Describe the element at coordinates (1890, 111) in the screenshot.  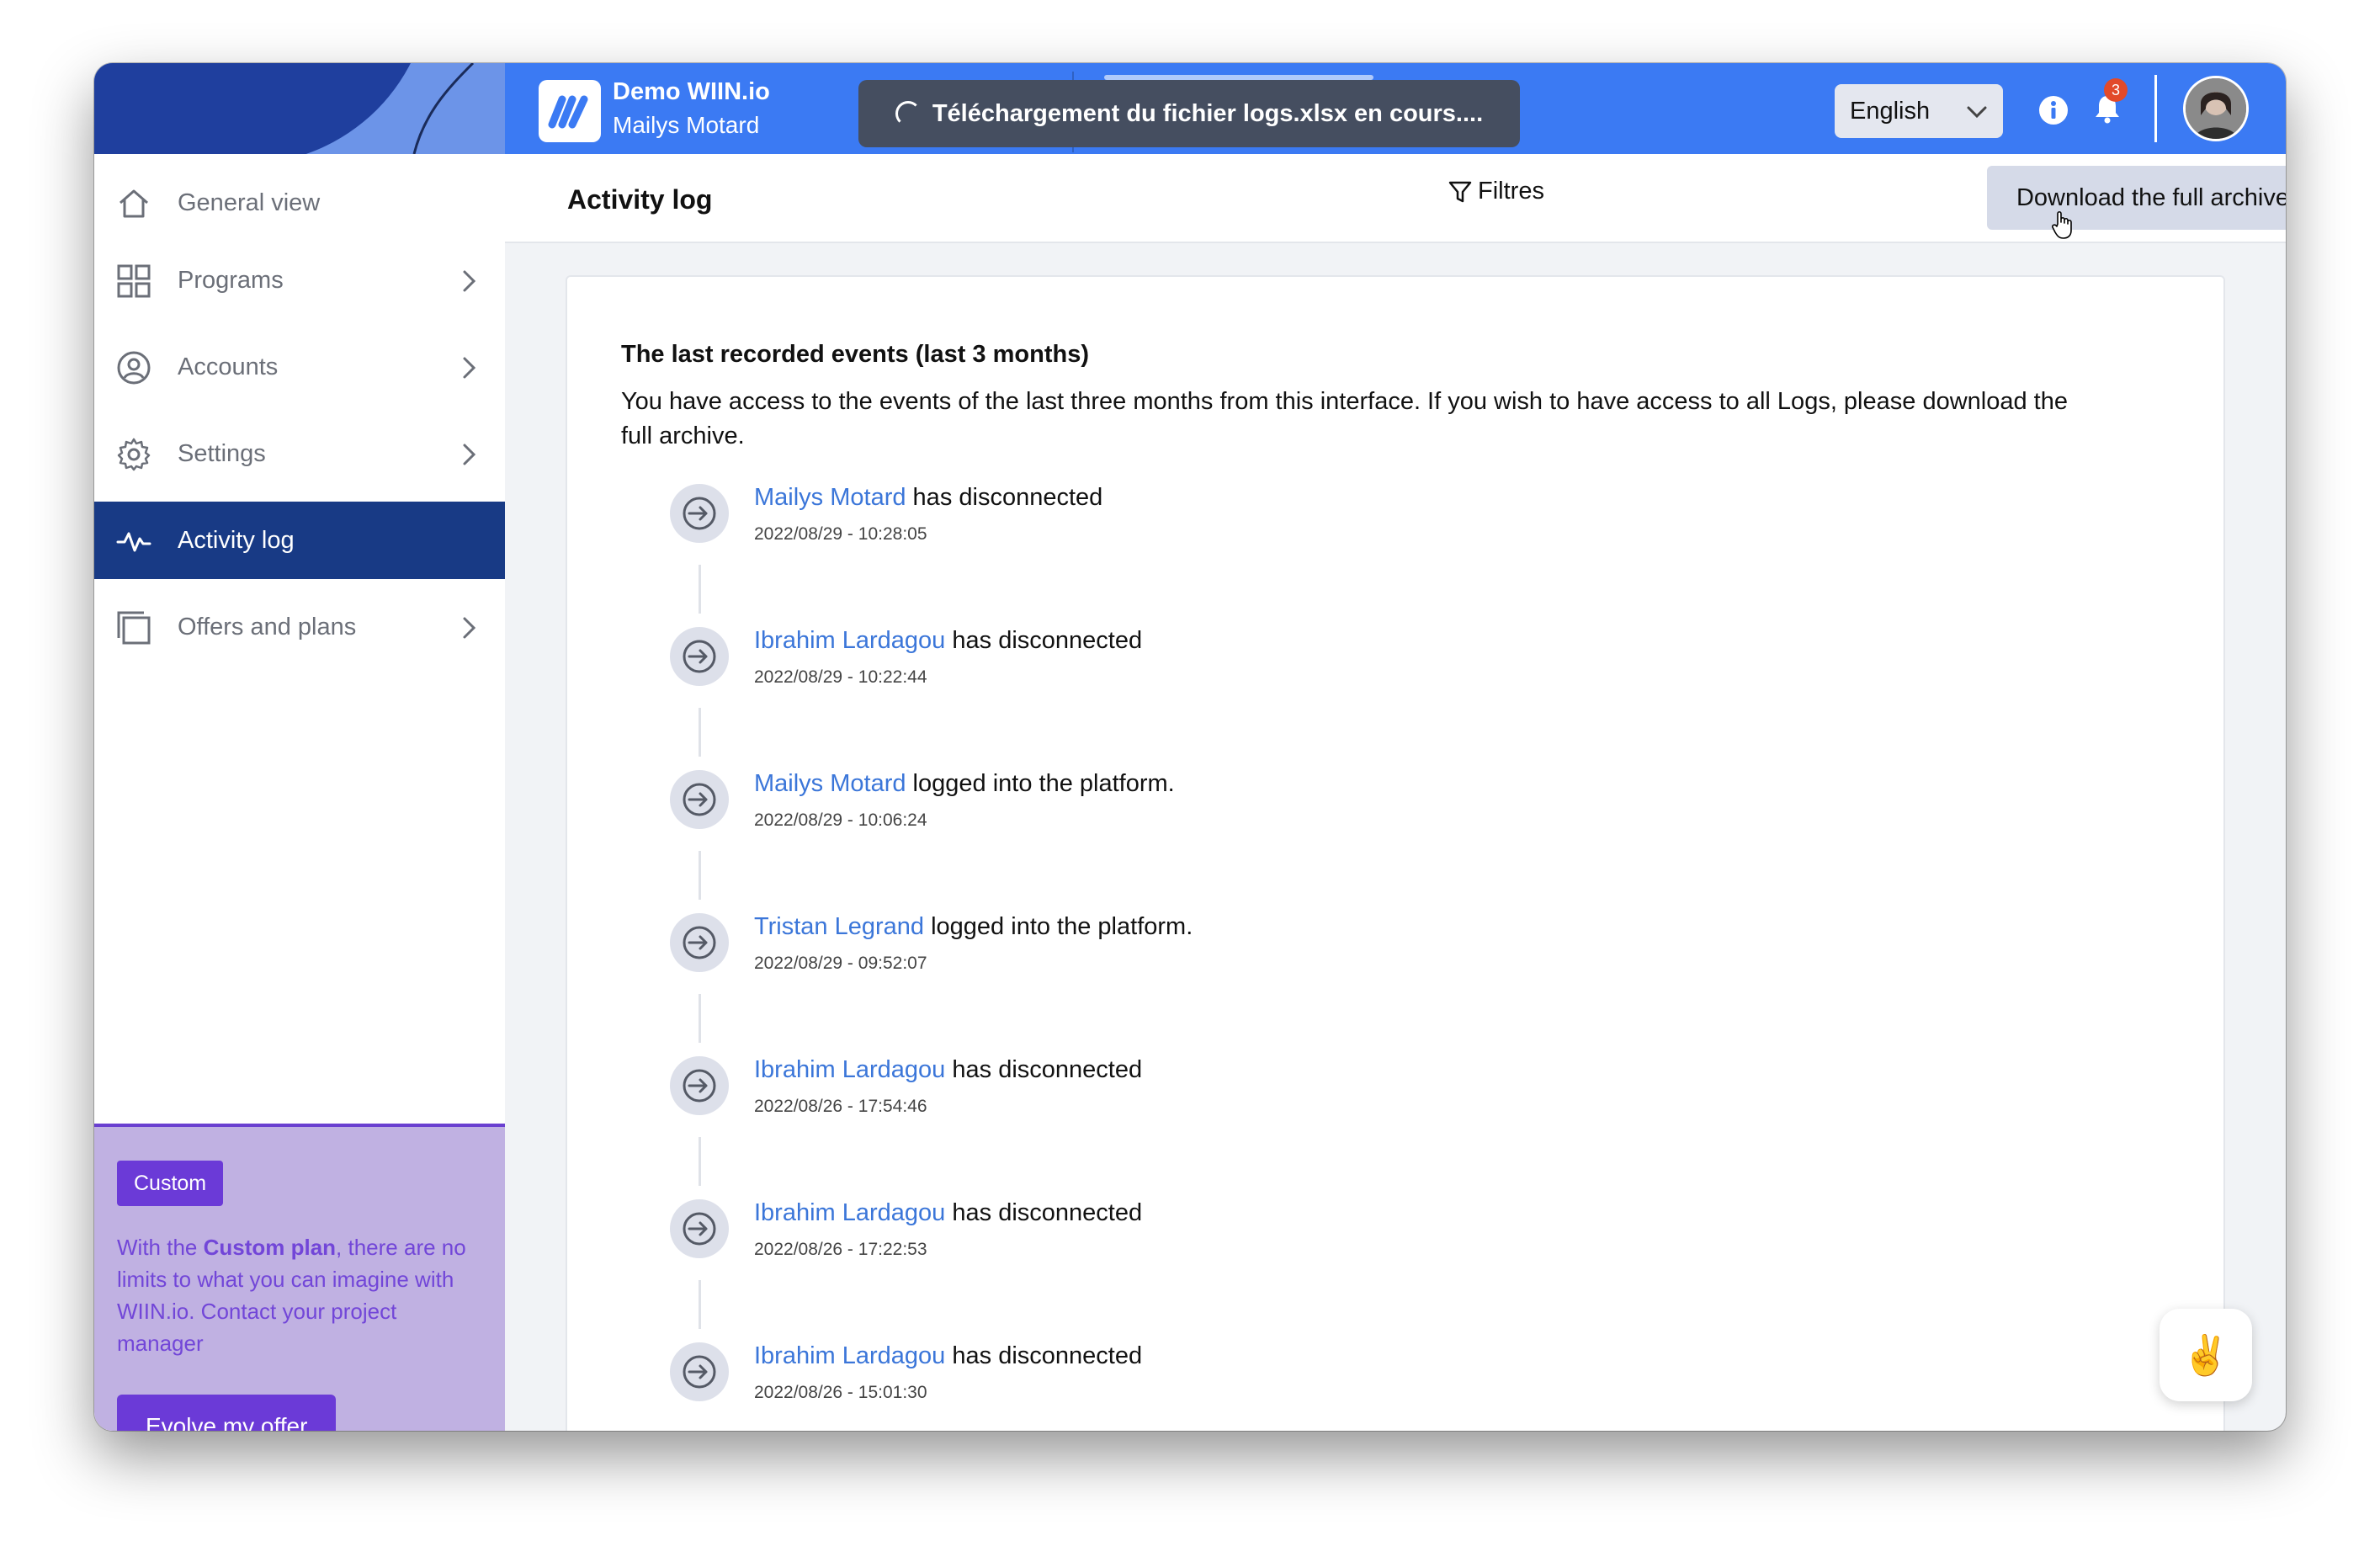
I see `language-value: English` at that location.